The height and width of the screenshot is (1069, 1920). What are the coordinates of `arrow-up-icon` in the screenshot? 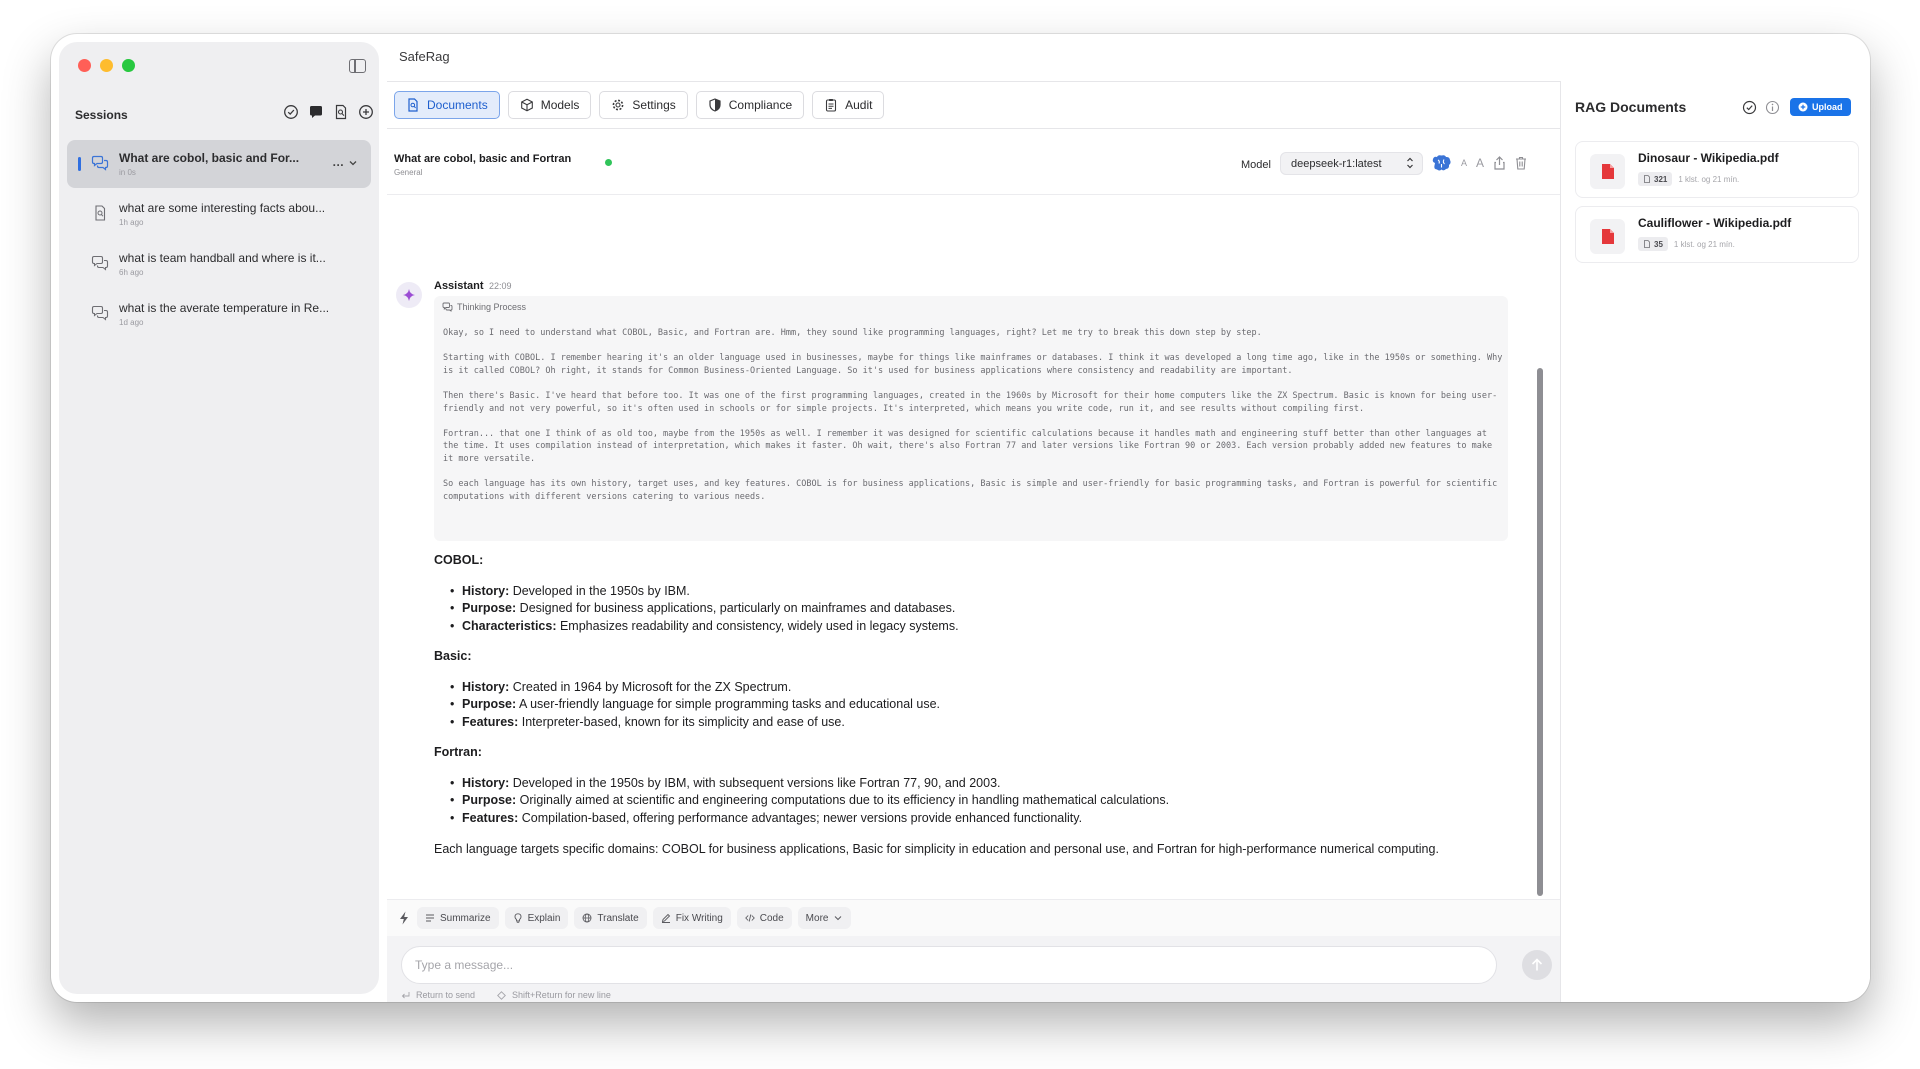 It's located at (1537, 964).